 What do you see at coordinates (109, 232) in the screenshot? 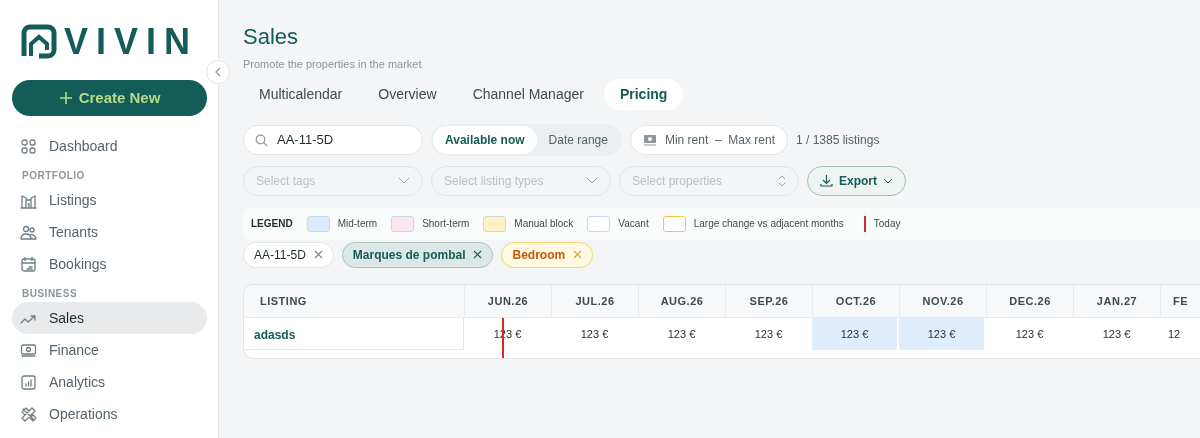
I see `sidebar-item: Tenants` at bounding box center [109, 232].